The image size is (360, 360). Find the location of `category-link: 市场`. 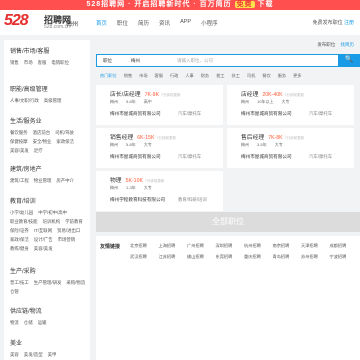

category-link: 市场 is located at coordinates (28, 62).